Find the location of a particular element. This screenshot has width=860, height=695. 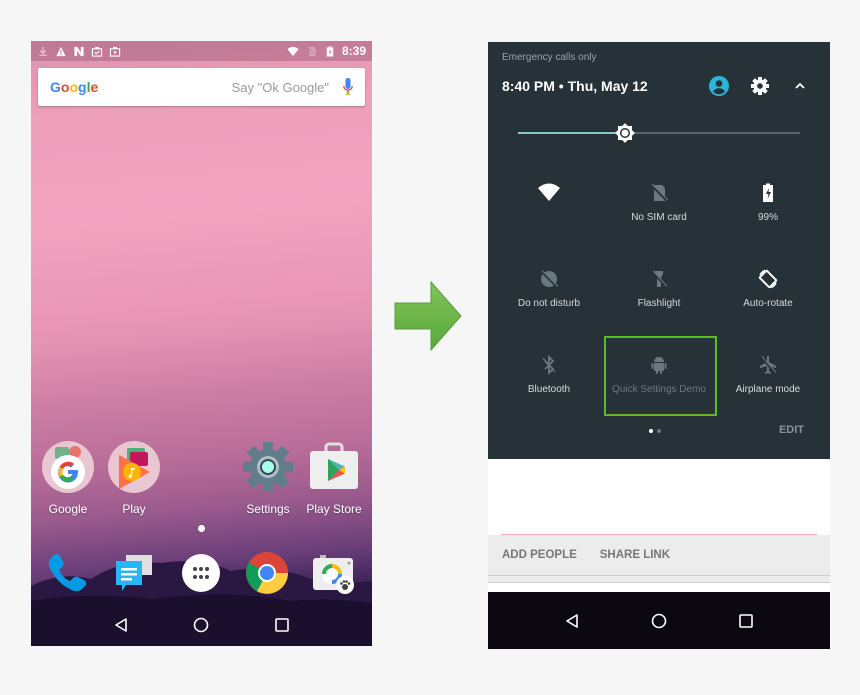

status-time: 8:39 is located at coordinates (353, 51).